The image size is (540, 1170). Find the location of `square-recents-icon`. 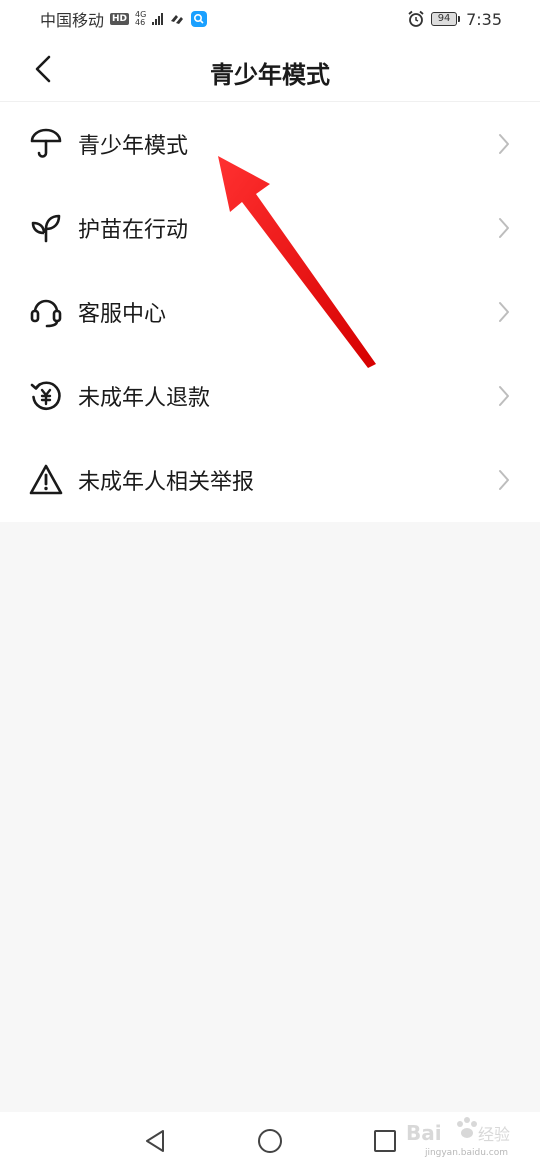

square-recents-icon is located at coordinates (385, 1141).